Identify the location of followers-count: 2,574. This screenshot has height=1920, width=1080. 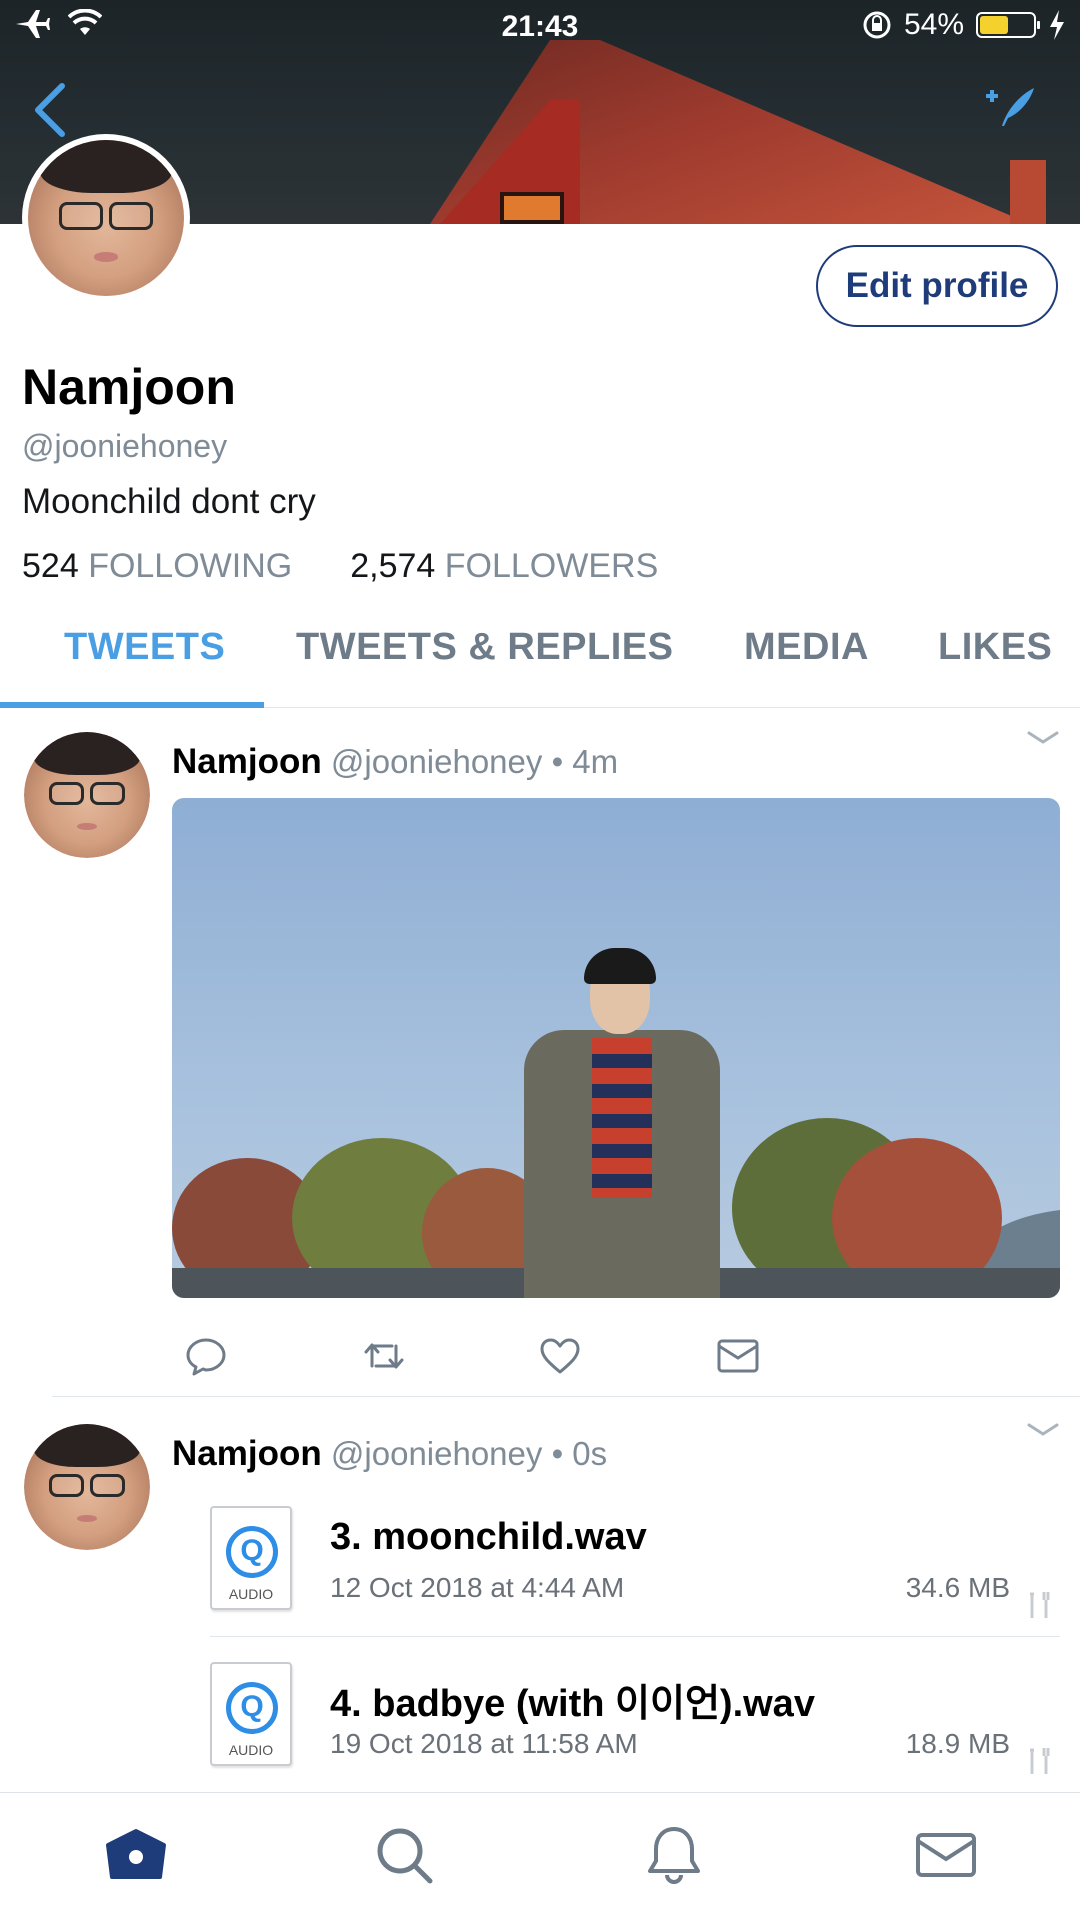
(393, 566).